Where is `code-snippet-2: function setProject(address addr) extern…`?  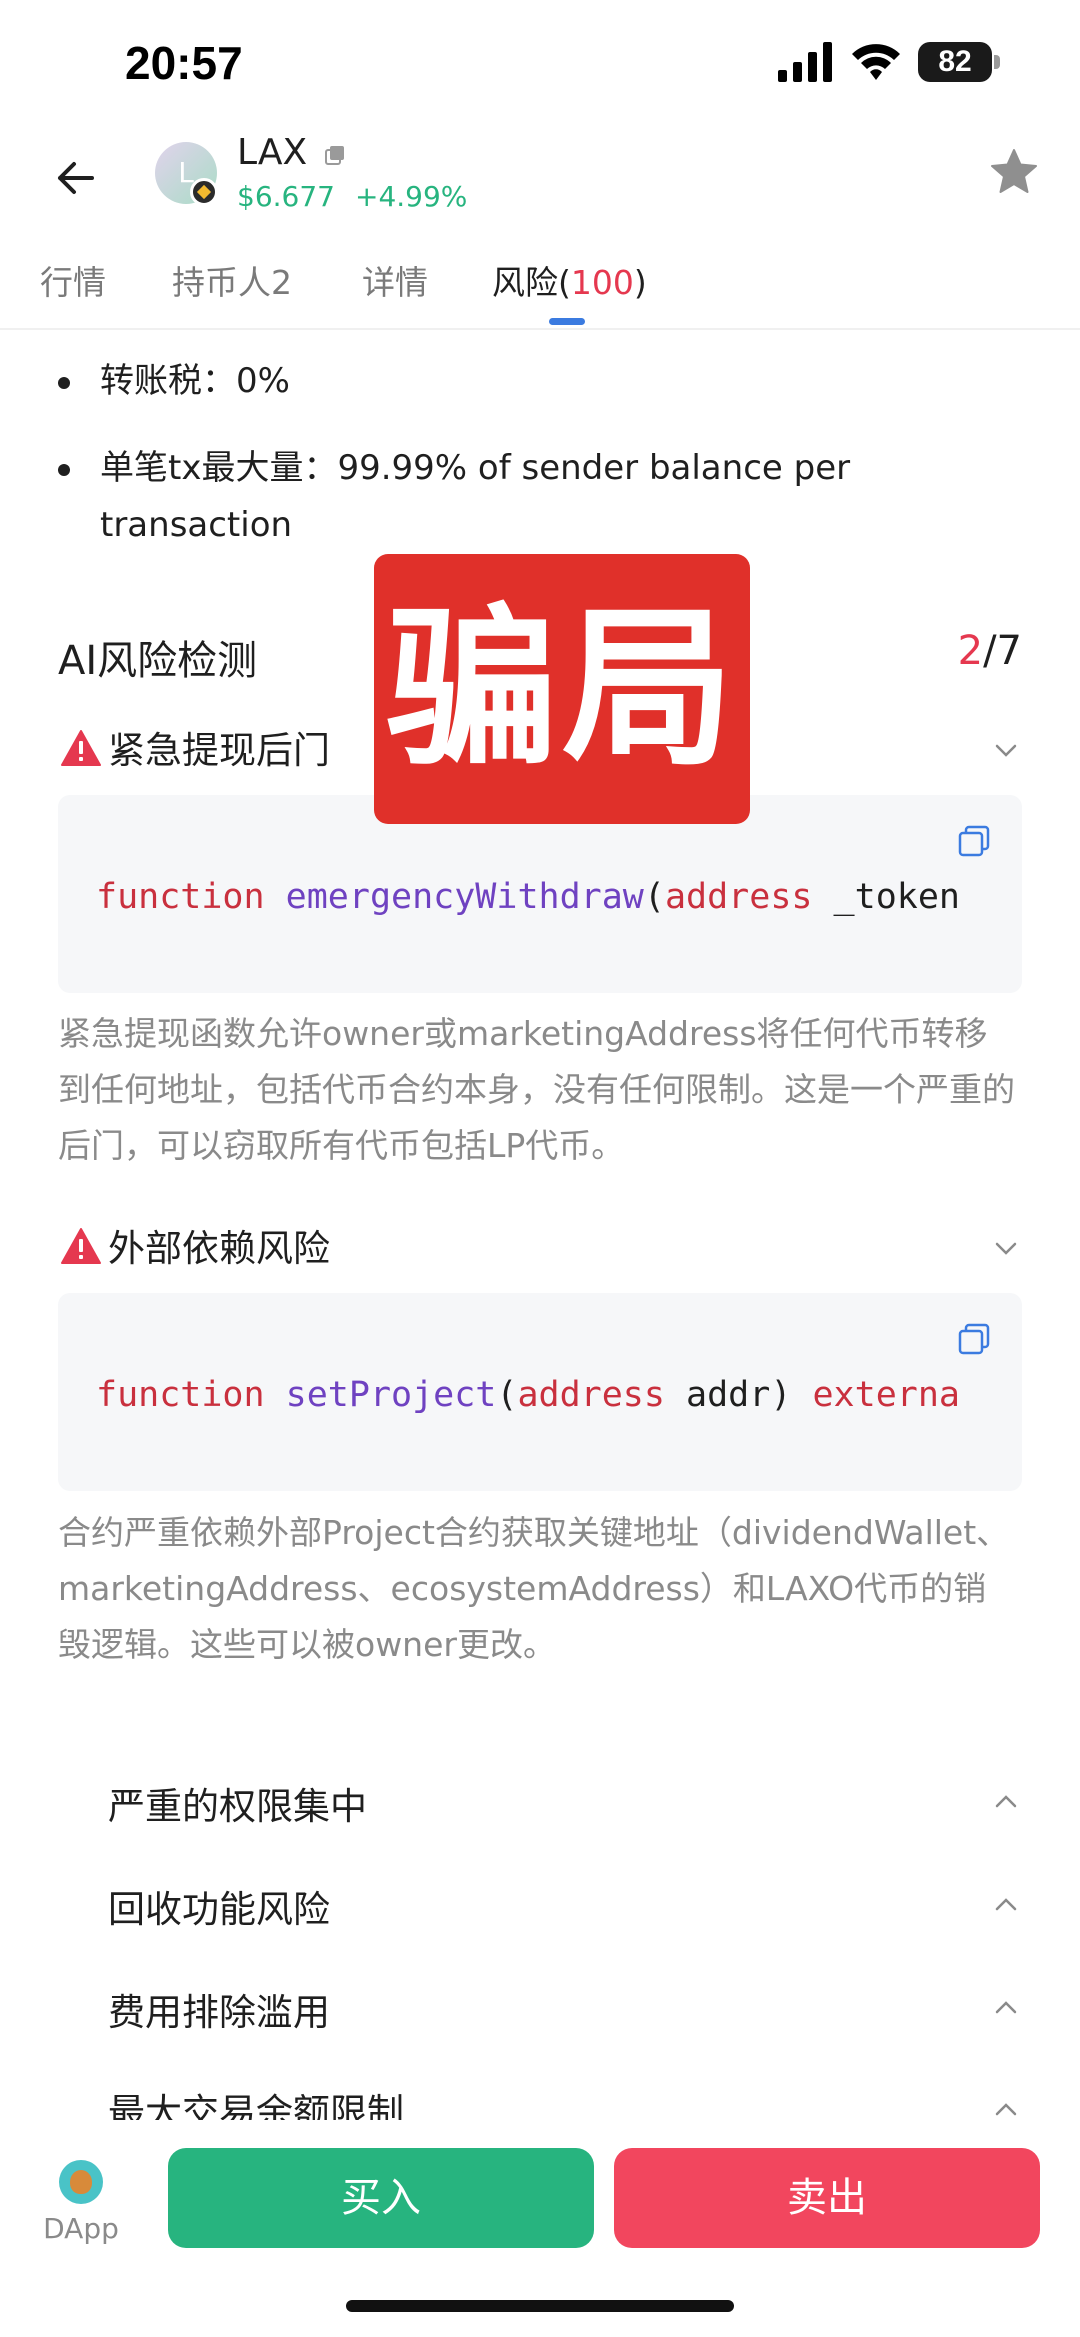
code-snippet-2: function setProject(address addr) extern… is located at coordinates (540, 1392).